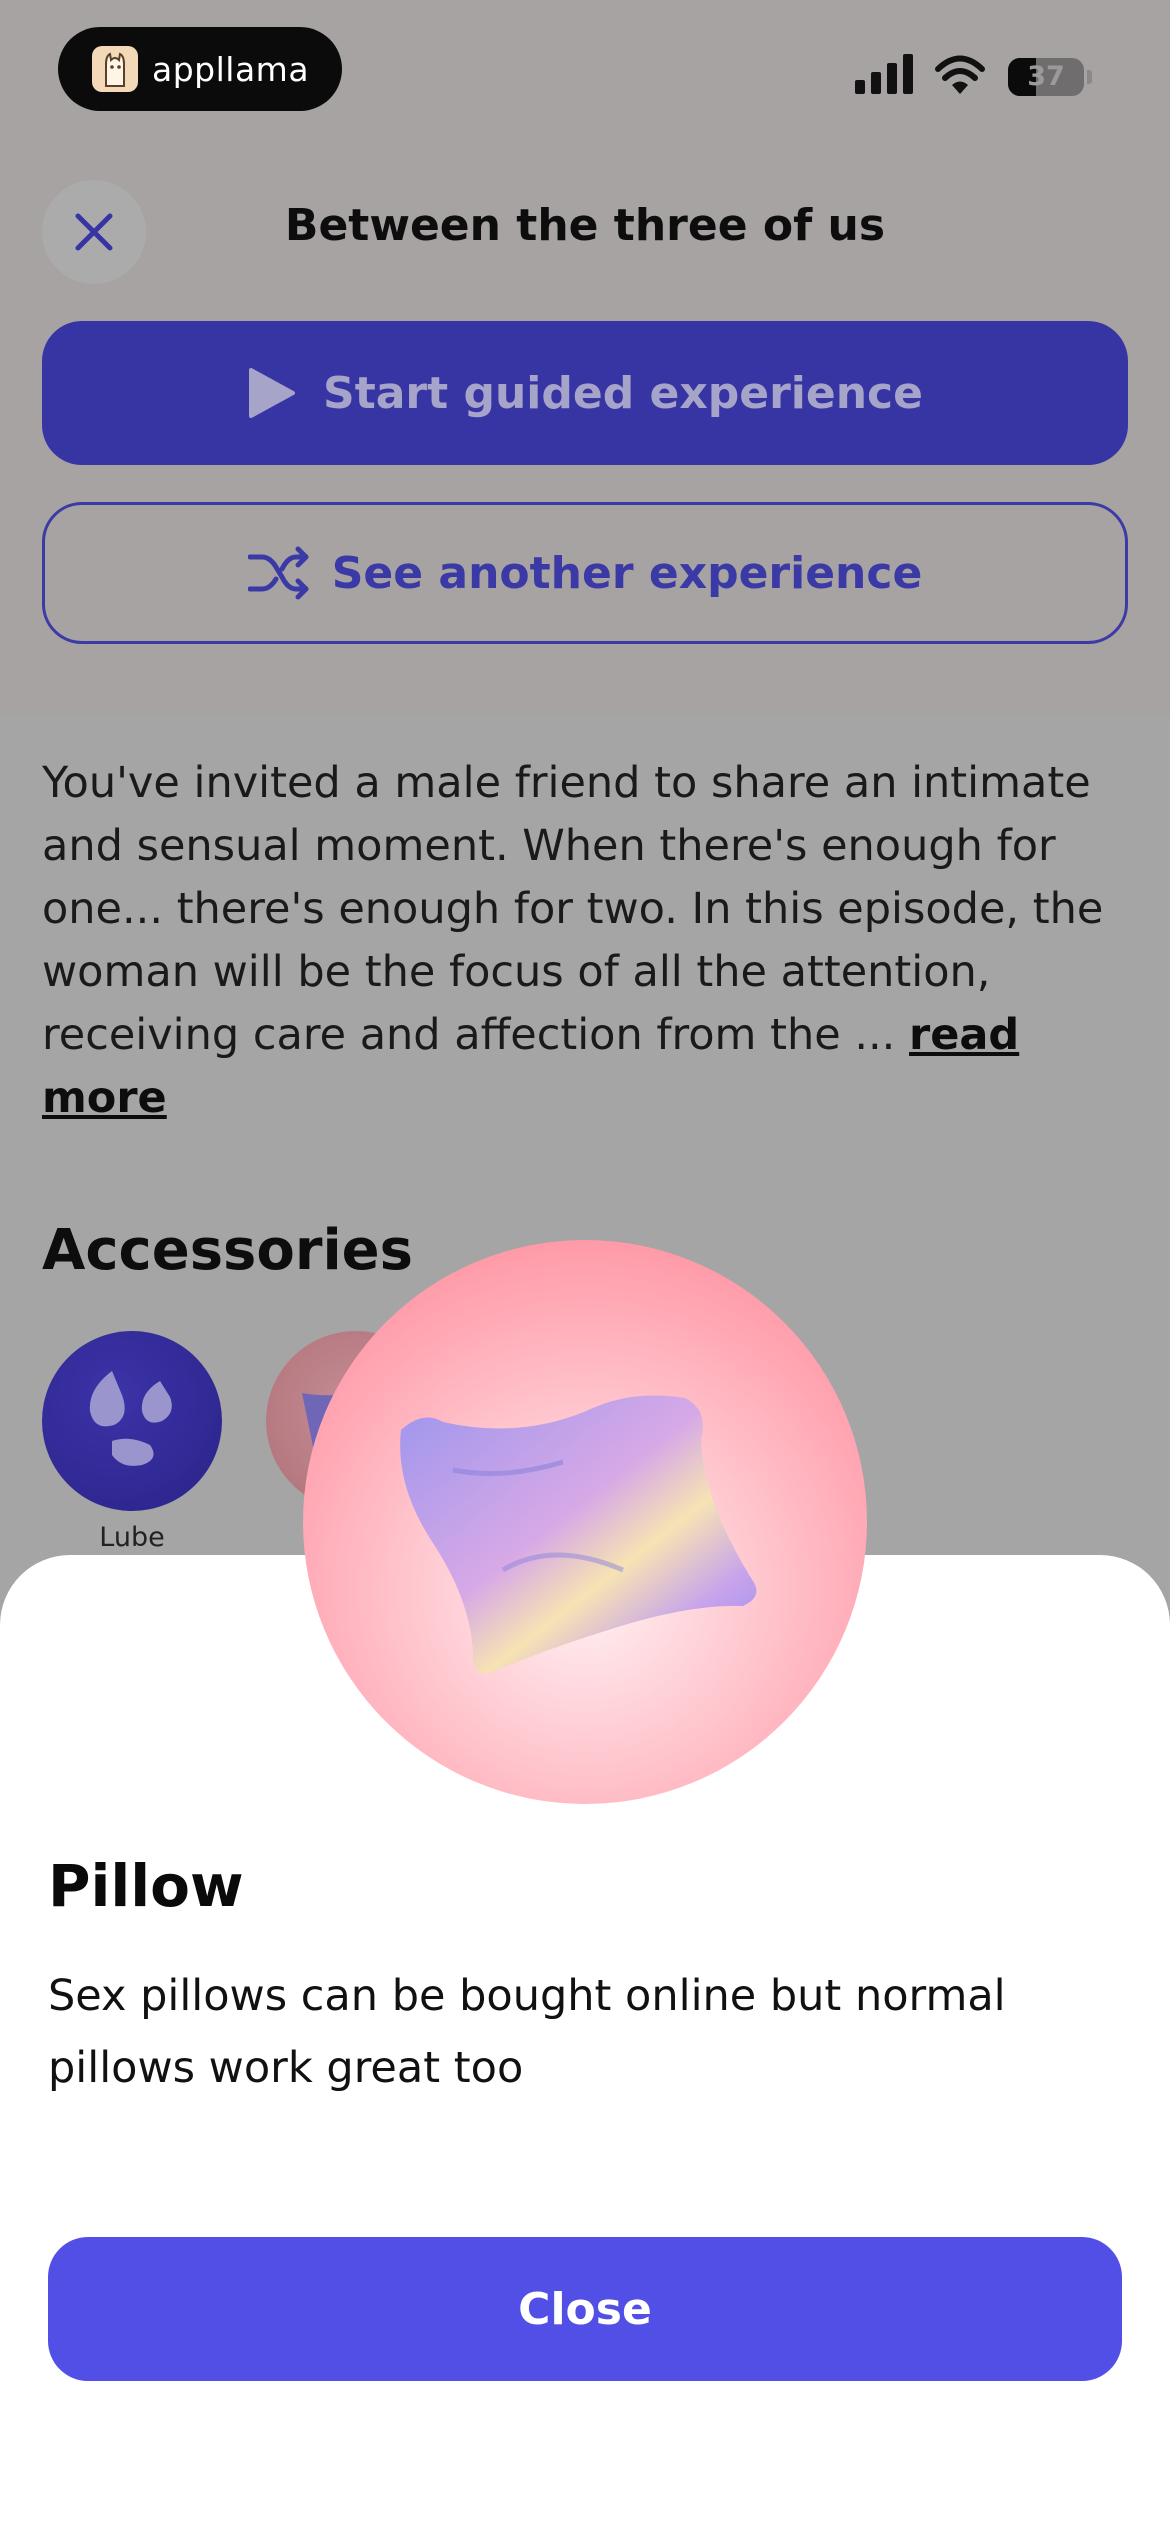  Describe the element at coordinates (1046, 76) in the screenshot. I see `battery-level: 37` at that location.